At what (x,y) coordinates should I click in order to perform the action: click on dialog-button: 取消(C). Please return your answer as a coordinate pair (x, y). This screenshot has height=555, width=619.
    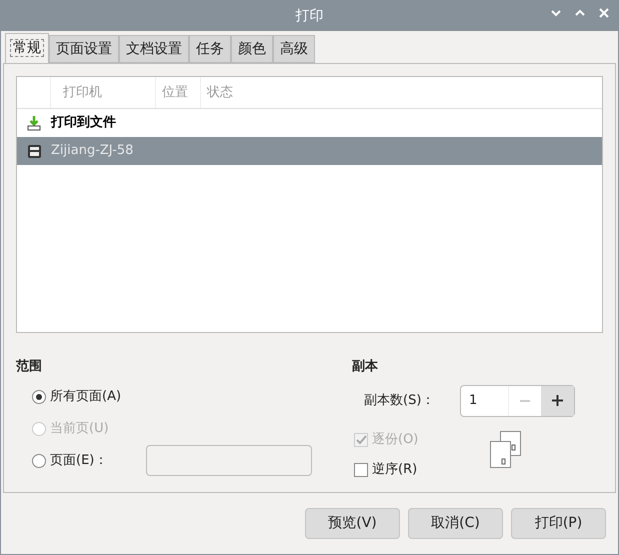
    Looking at the image, I should click on (455, 523).